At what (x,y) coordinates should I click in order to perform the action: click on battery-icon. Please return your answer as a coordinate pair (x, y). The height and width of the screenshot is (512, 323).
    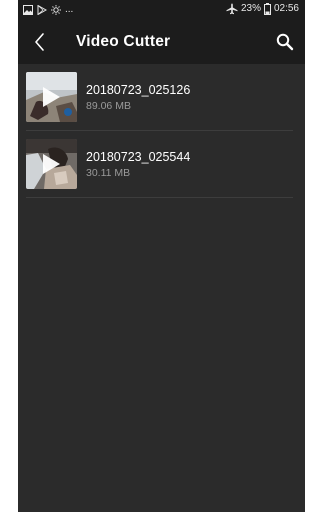
    Looking at the image, I should click on (267, 9).